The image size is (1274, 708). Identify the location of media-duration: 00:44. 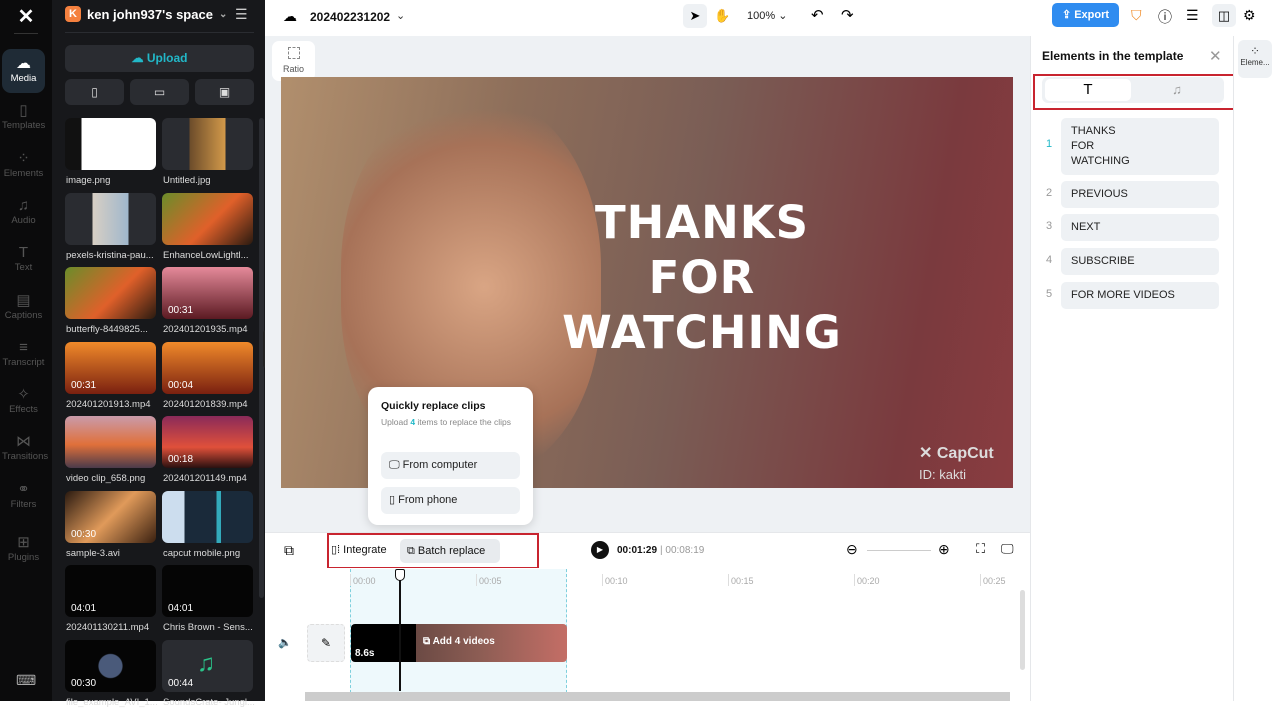
(181, 683).